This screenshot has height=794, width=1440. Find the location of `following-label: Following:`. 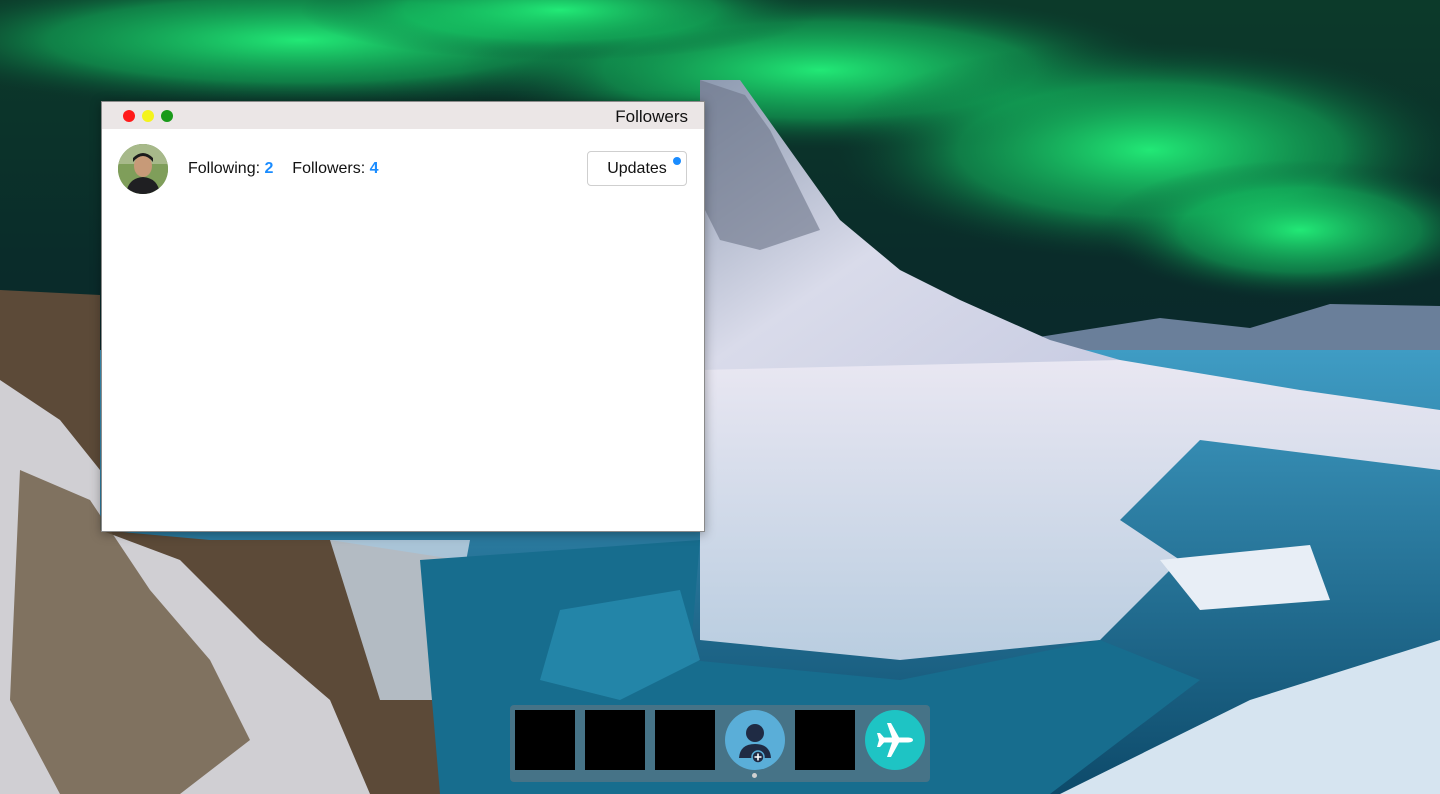

following-label: Following: is located at coordinates (224, 168).